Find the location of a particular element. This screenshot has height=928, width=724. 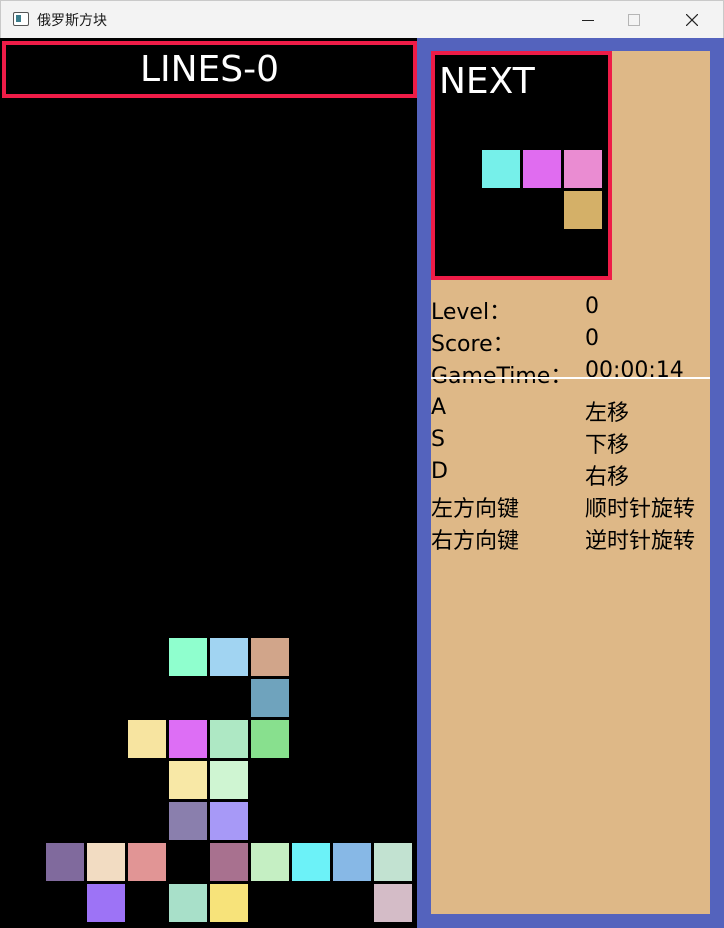

lines-counter: LINES-0 is located at coordinates (209, 69).